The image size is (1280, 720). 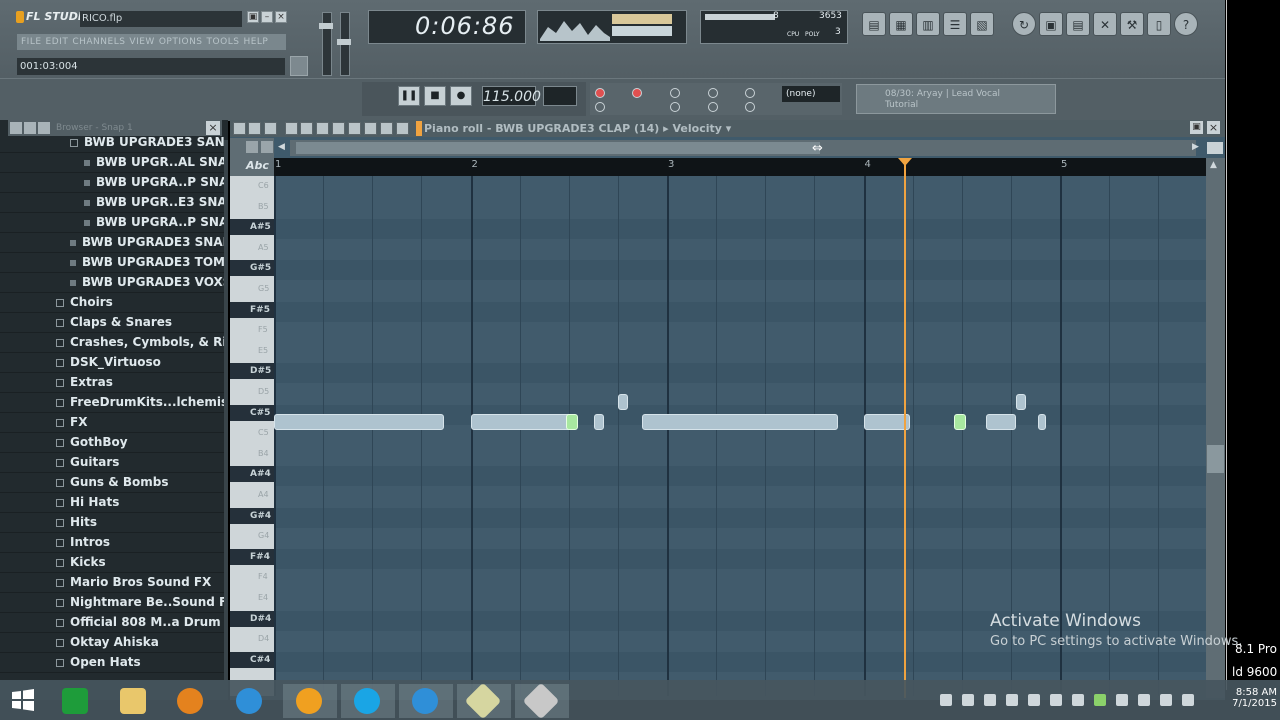 I want to click on menu-options: OPTIONS, so click(x=181, y=42).